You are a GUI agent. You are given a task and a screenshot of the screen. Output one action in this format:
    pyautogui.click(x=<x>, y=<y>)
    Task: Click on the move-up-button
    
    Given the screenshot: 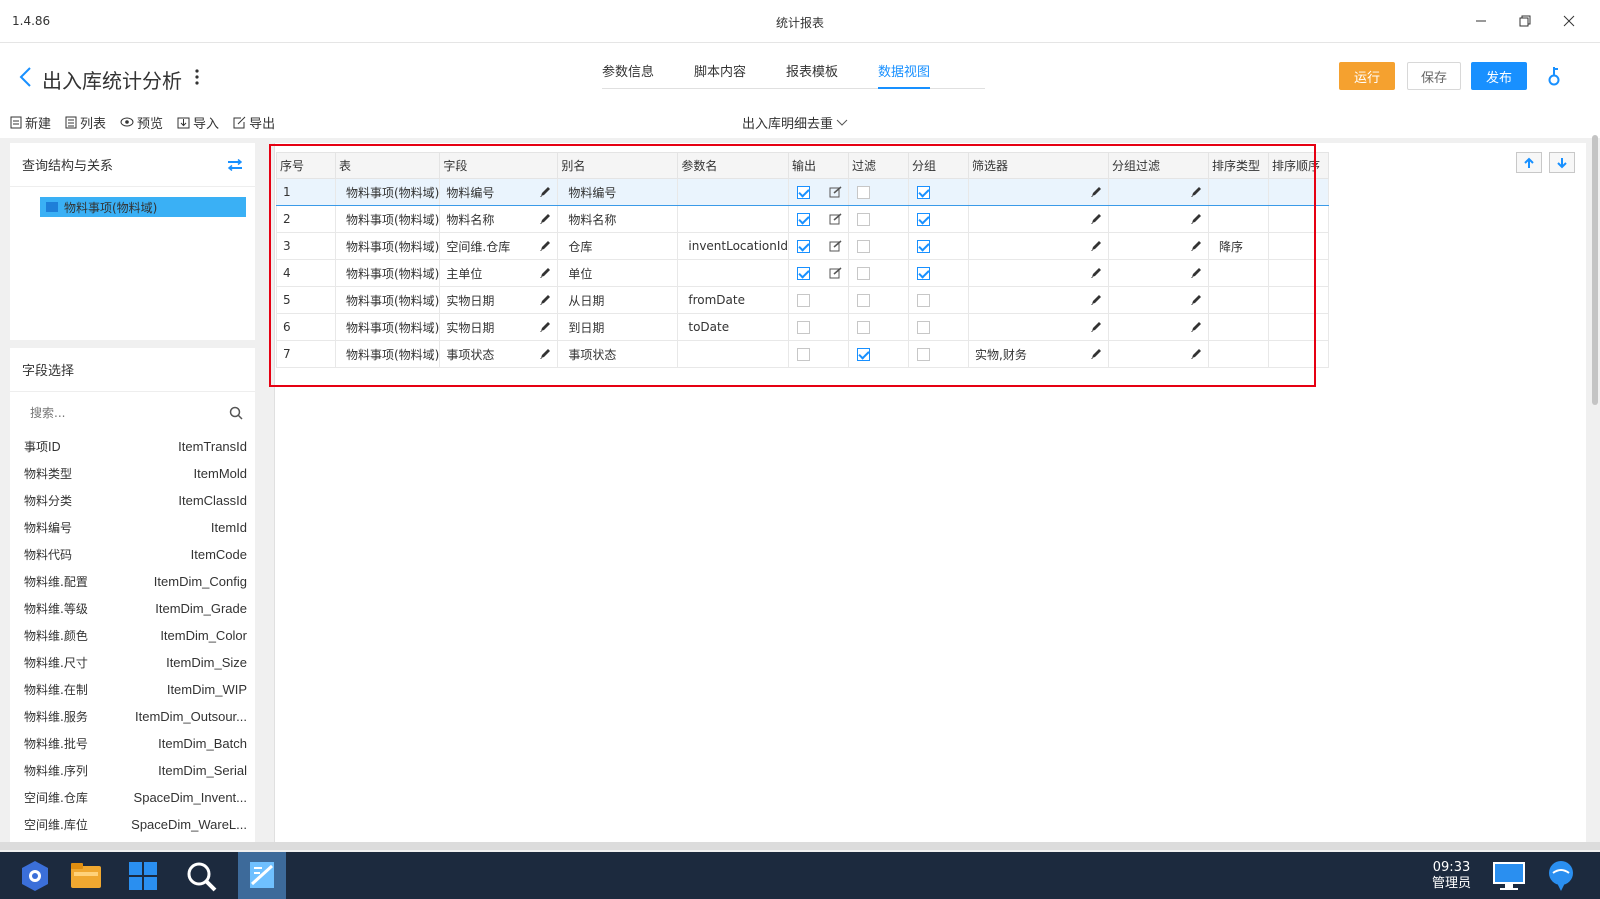 What is the action you would take?
    pyautogui.click(x=1529, y=162)
    